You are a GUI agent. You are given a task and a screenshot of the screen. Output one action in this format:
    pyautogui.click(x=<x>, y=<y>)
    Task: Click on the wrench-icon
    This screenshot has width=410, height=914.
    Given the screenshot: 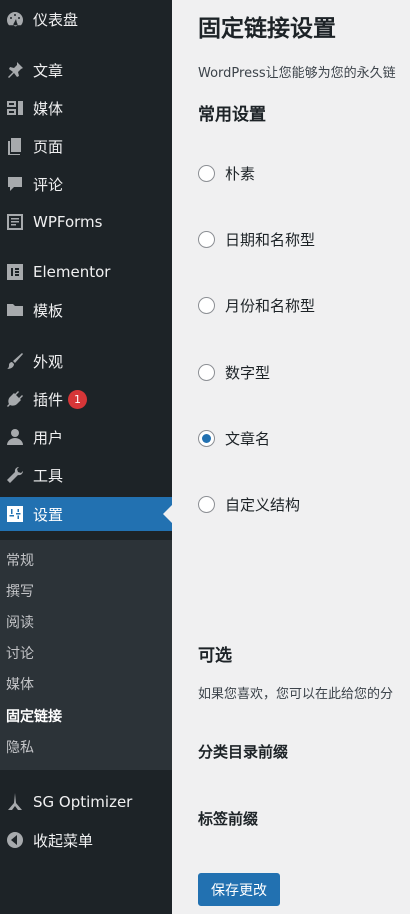 What is the action you would take?
    pyautogui.click(x=15, y=475)
    